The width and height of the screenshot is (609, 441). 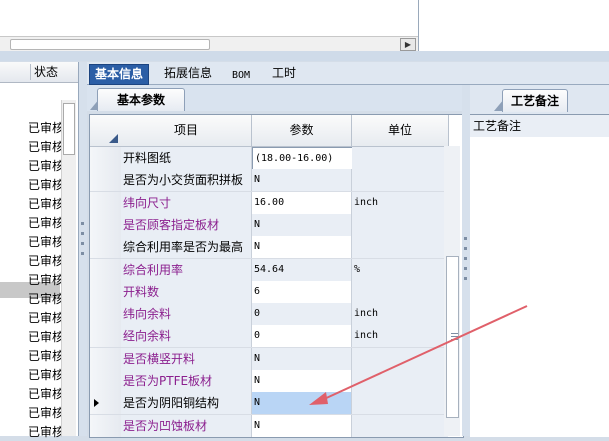 What do you see at coordinates (408, 44) in the screenshot?
I see `scroll-right-icon: ▶` at bounding box center [408, 44].